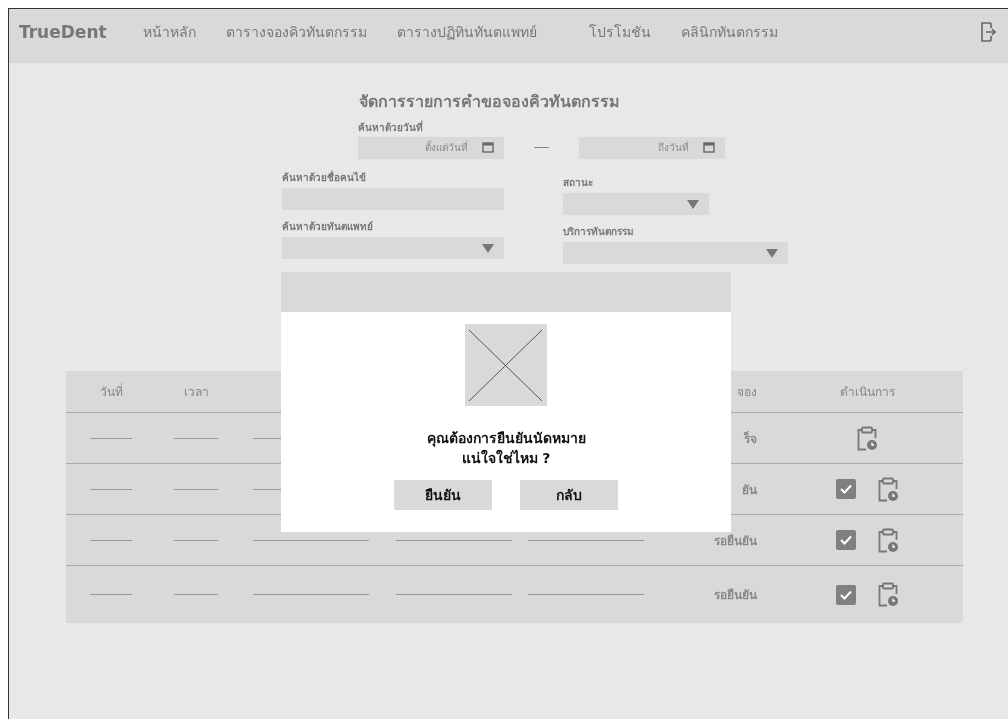  What do you see at coordinates (506, 438) in the screenshot?
I see `dialog-message: คุณต้องการยืนยันนัดหมาย` at bounding box center [506, 438].